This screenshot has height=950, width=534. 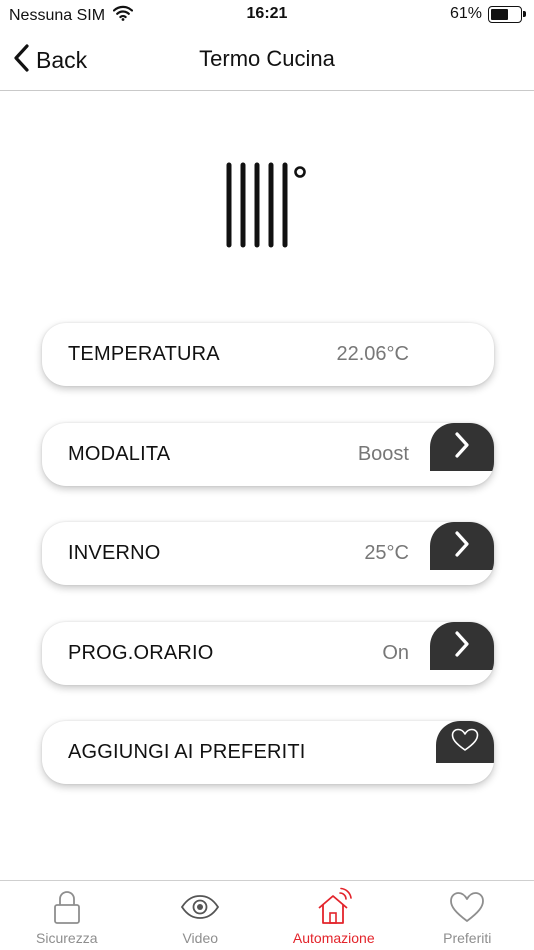 I want to click on temperature-value: 22.06°C, so click(x=373, y=354).